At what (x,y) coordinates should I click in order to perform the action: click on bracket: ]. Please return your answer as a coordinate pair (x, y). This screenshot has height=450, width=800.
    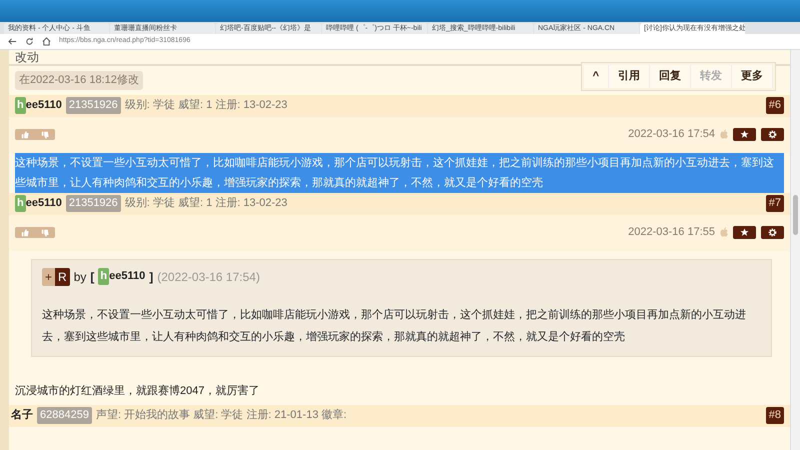
    Looking at the image, I should click on (151, 277).